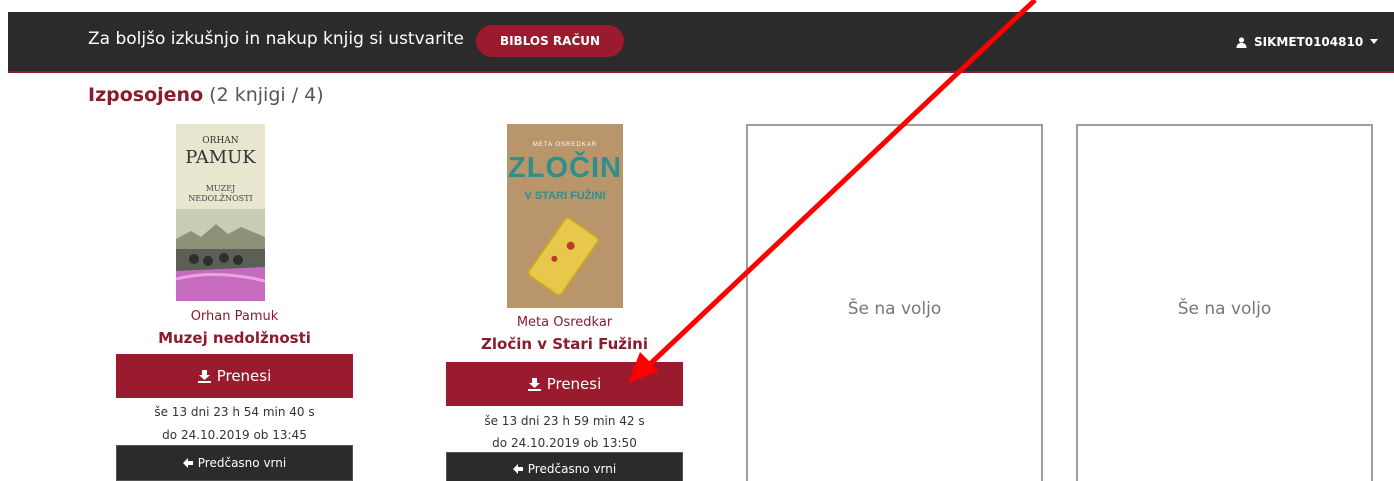  I want to click on borrowed-heading: Izposojeno (2 knjigi / 4), so click(206, 95).